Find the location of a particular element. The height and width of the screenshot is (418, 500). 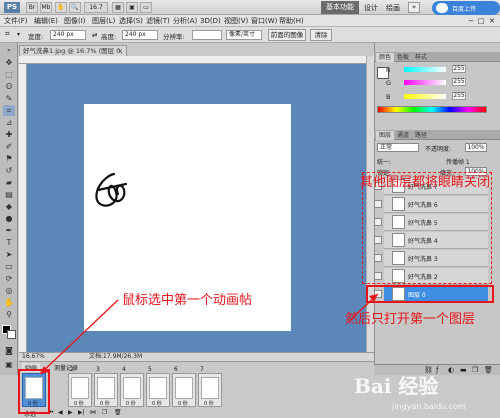

baidu-watermark: Bai 经验 jingyan.baidu.com is located at coordinates (410, 392).